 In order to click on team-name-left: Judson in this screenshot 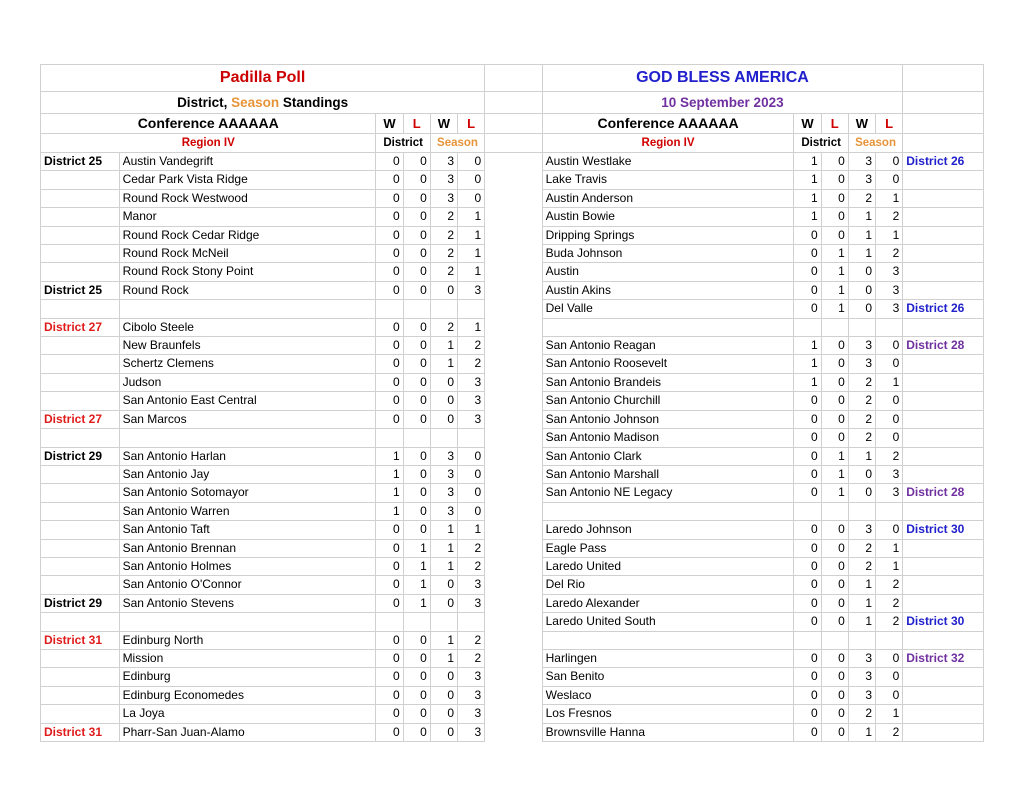, I will do `click(247, 382)`.